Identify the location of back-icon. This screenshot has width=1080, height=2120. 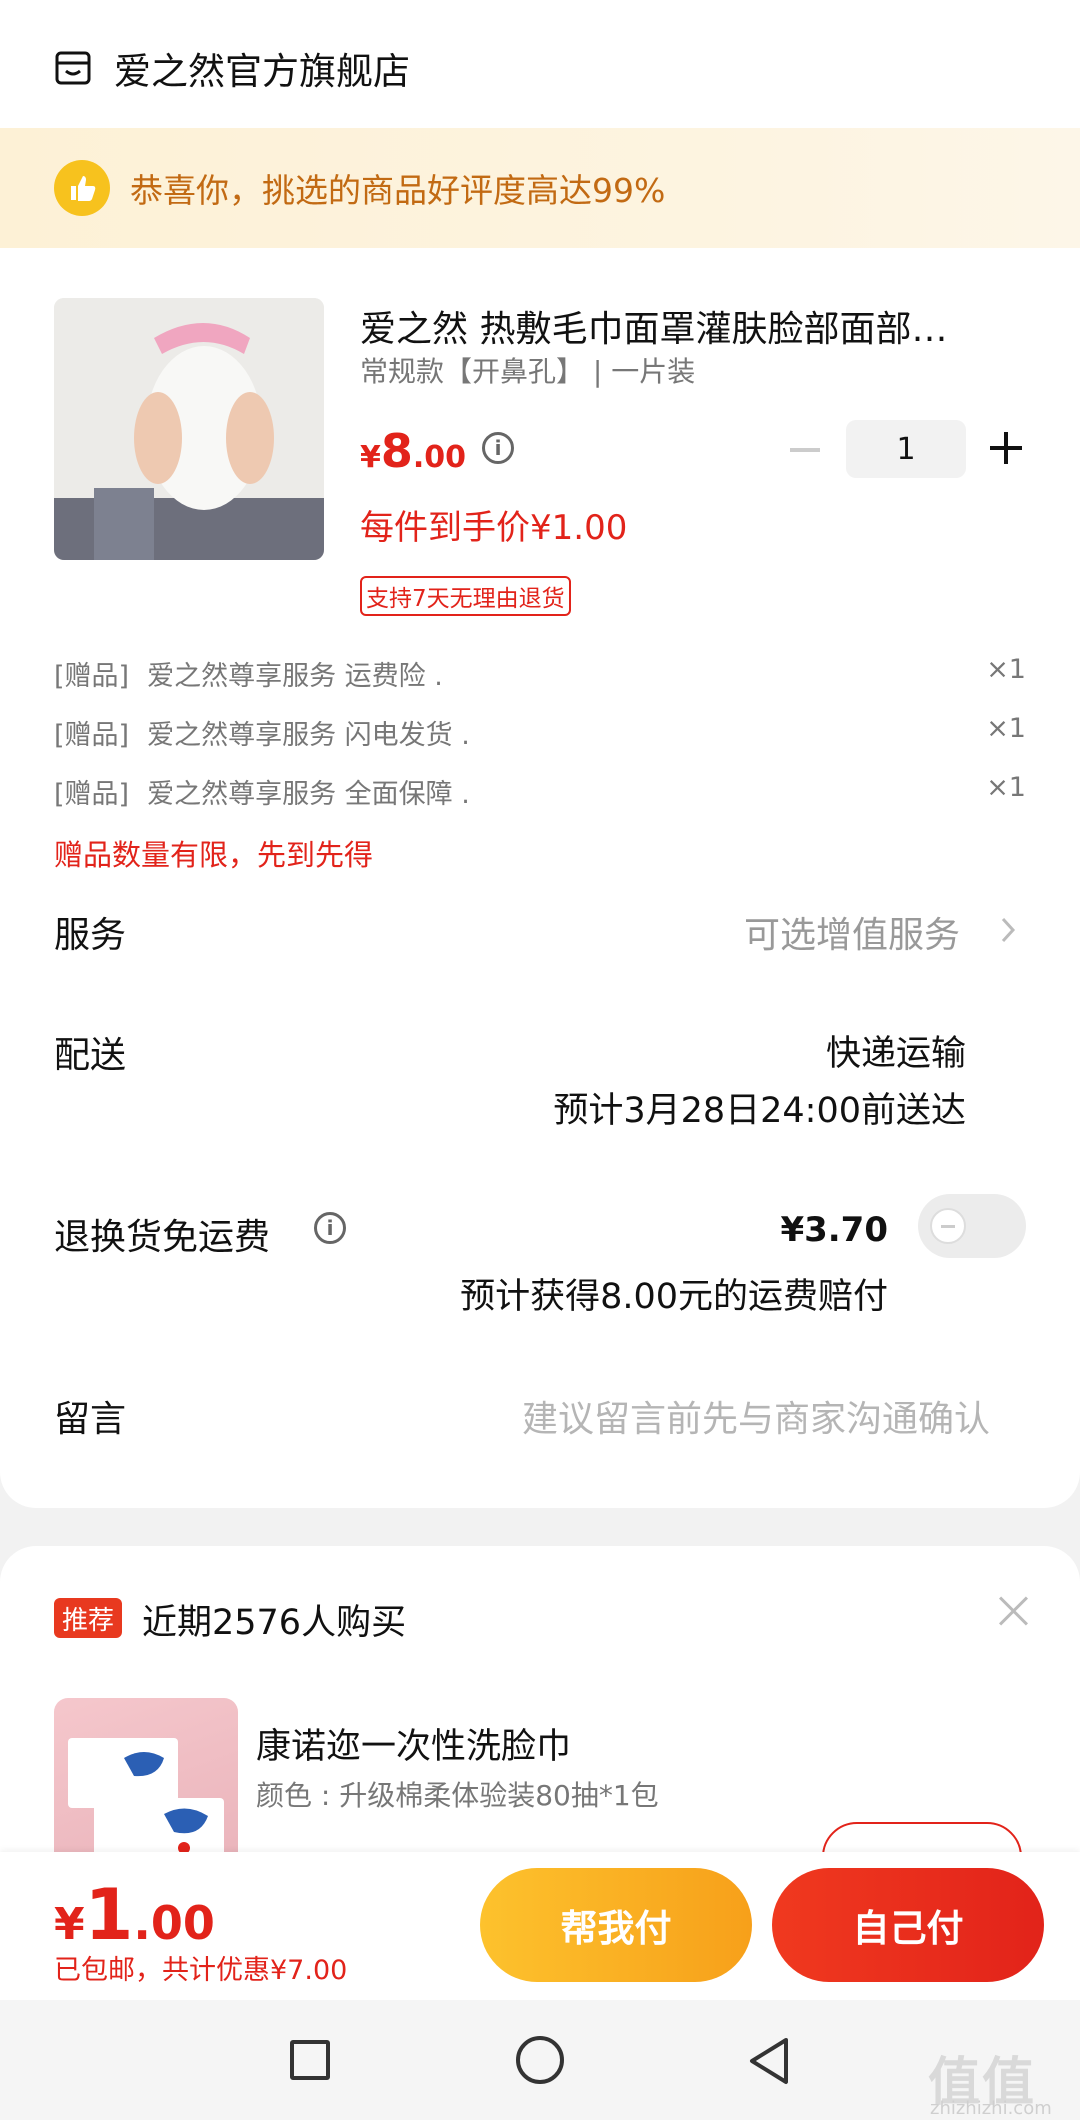
(769, 2061).